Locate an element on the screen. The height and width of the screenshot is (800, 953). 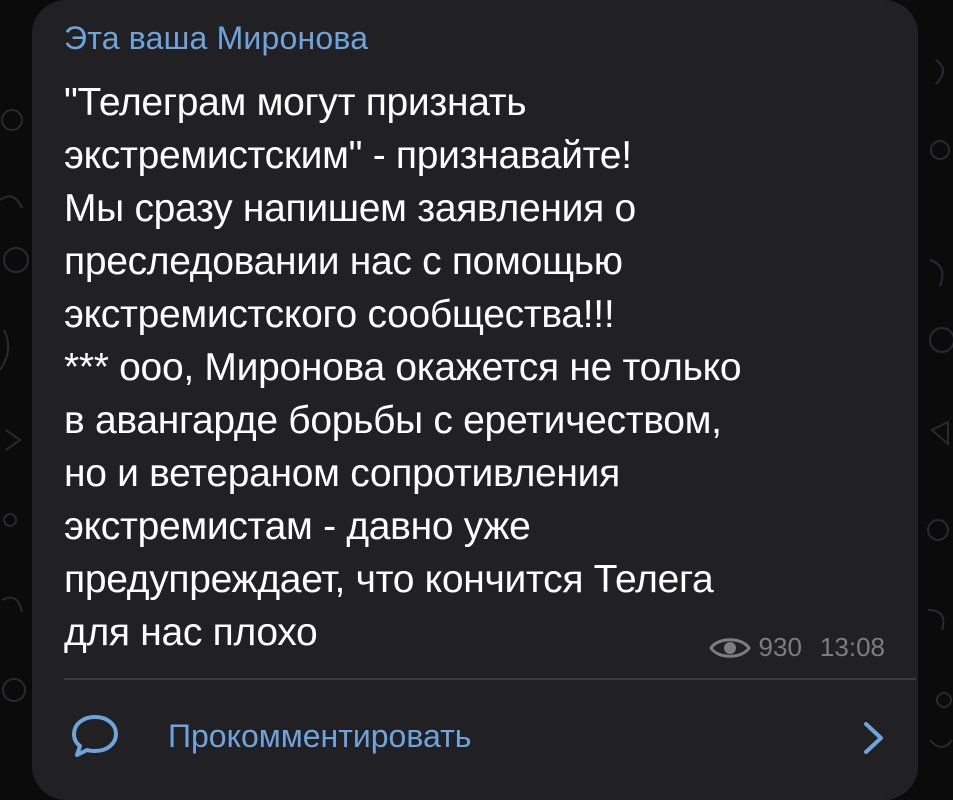
chevron-right-icon is located at coordinates (874, 738).